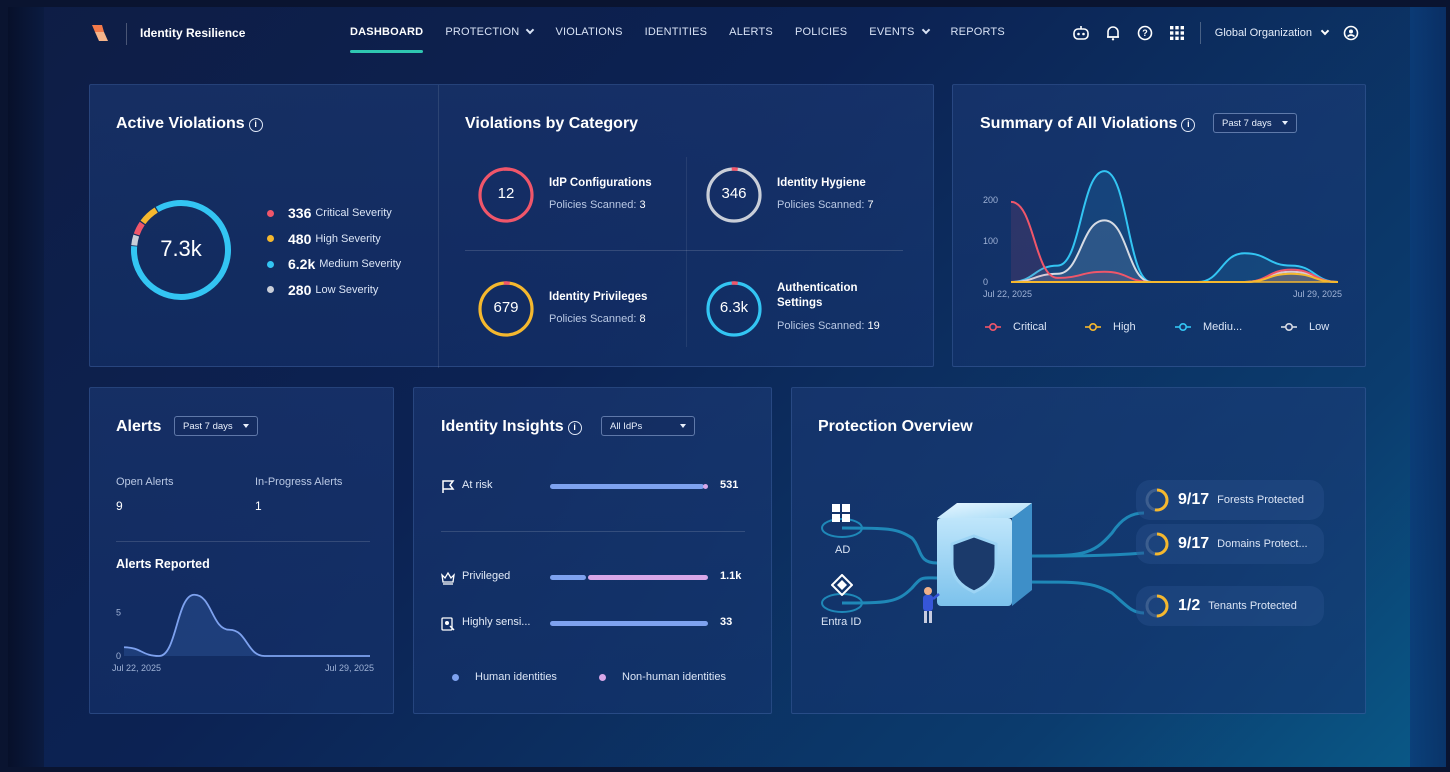  Describe the element at coordinates (438, 226) in the screenshot. I see `card-divider` at that location.